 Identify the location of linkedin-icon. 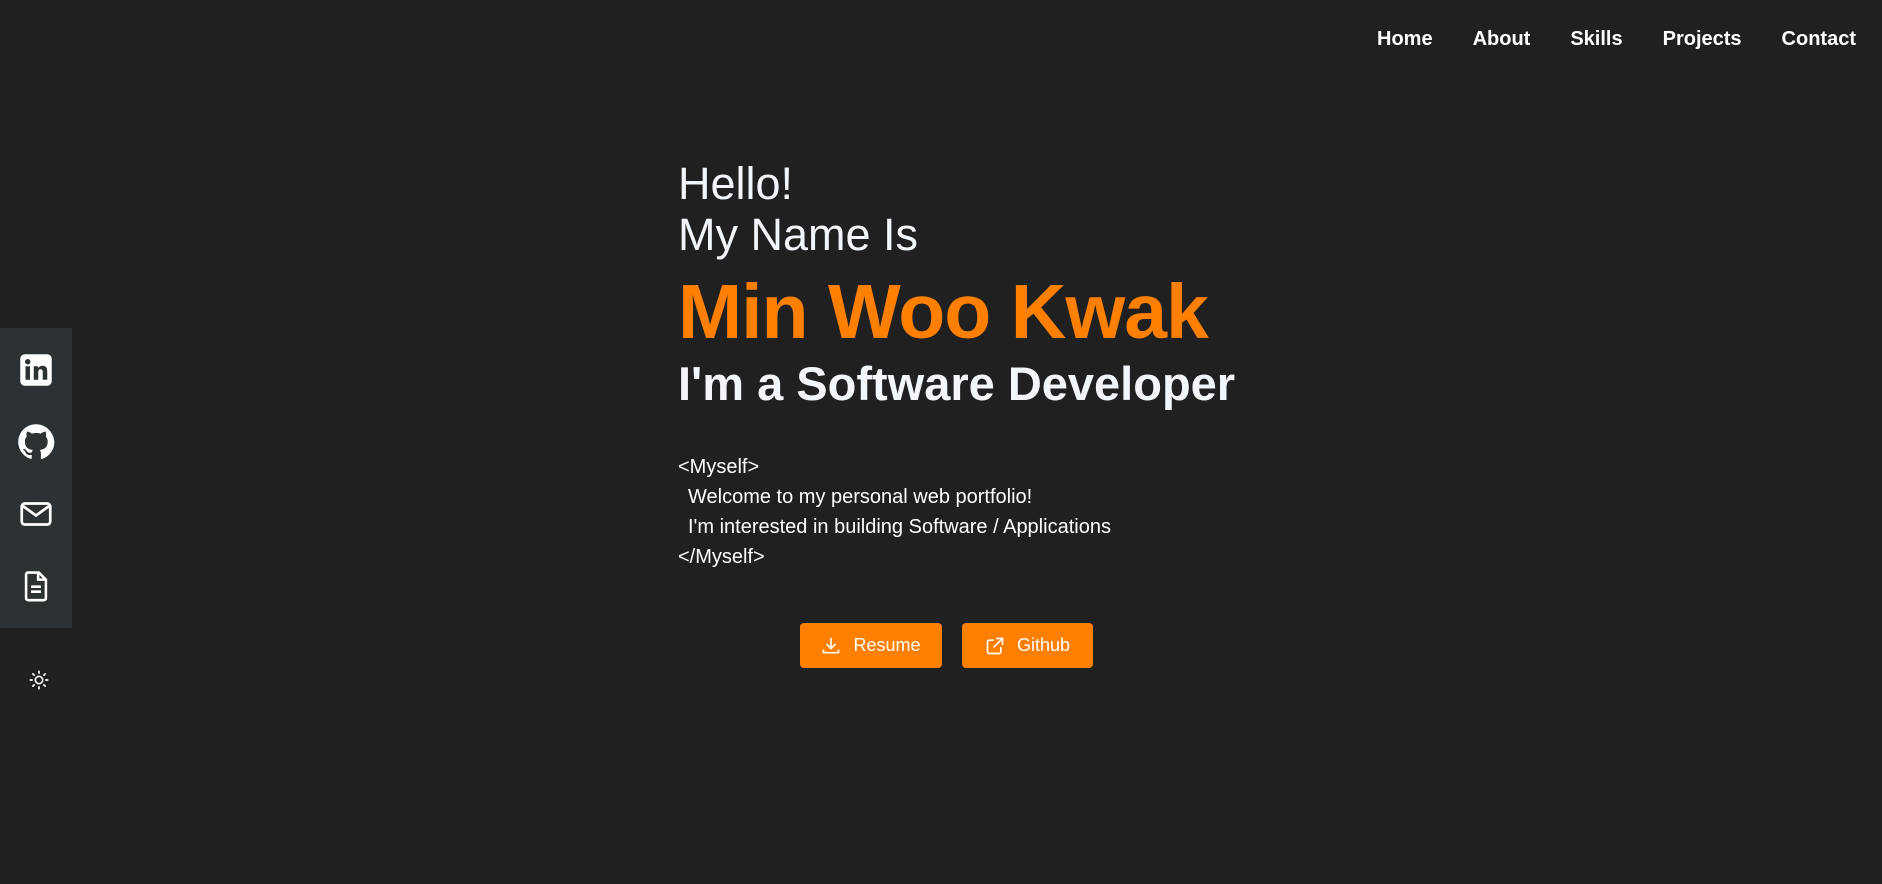
(36, 370).